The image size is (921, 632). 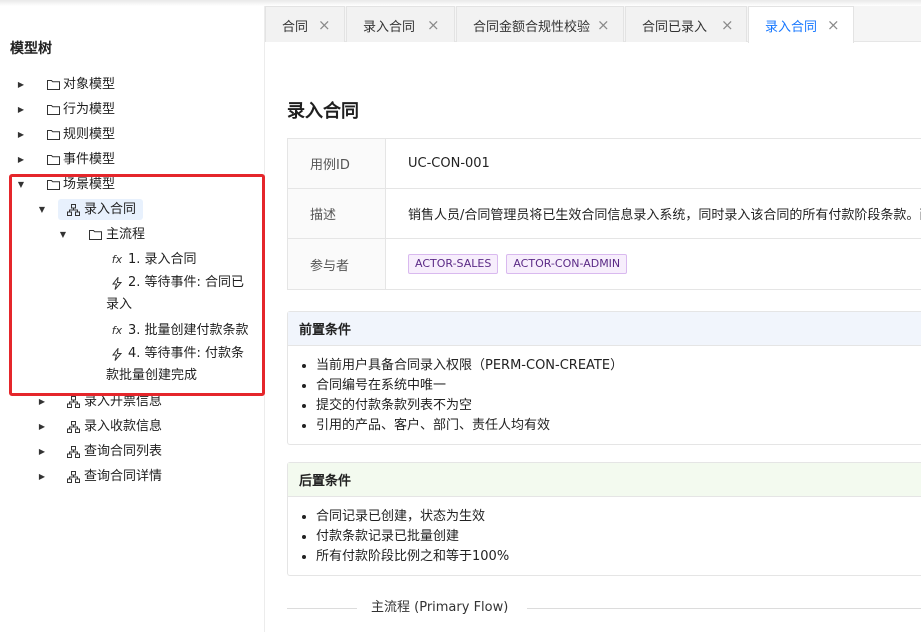 I want to click on actor-tag: ACTOR-CON-ADMIN, so click(x=567, y=264).